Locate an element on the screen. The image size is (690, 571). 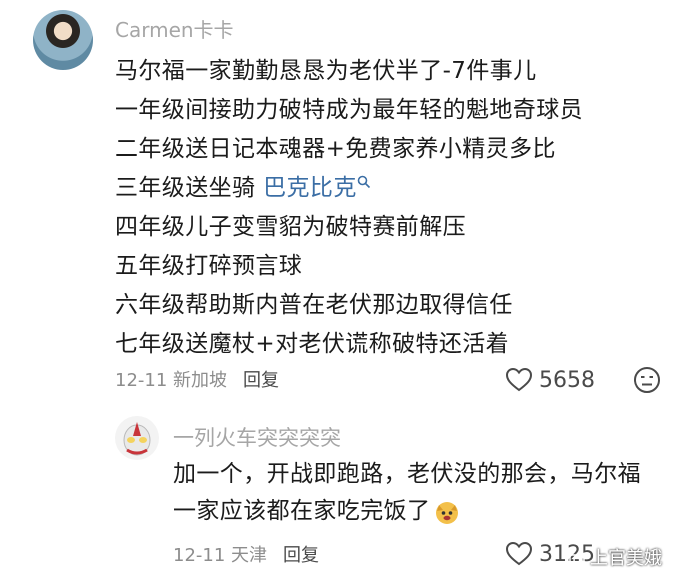
reply-body: 加一个，开战即跑路，老伏没的那会，马尔福 一家应该都在家吃完饭了 is located at coordinates (423, 493).